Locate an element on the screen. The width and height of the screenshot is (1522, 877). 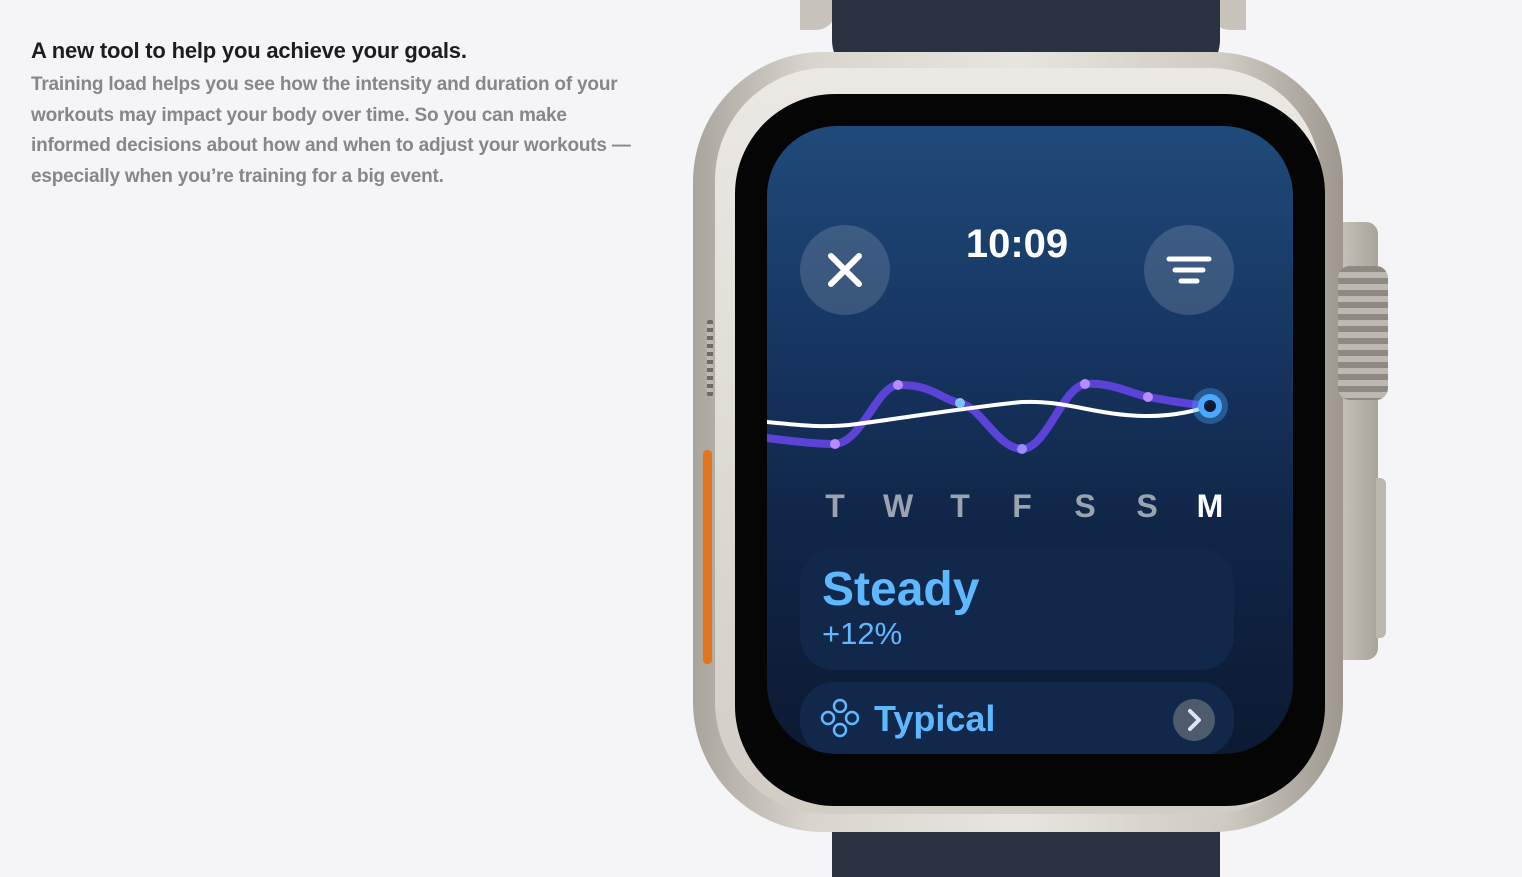
action-button is located at coordinates (707, 557).